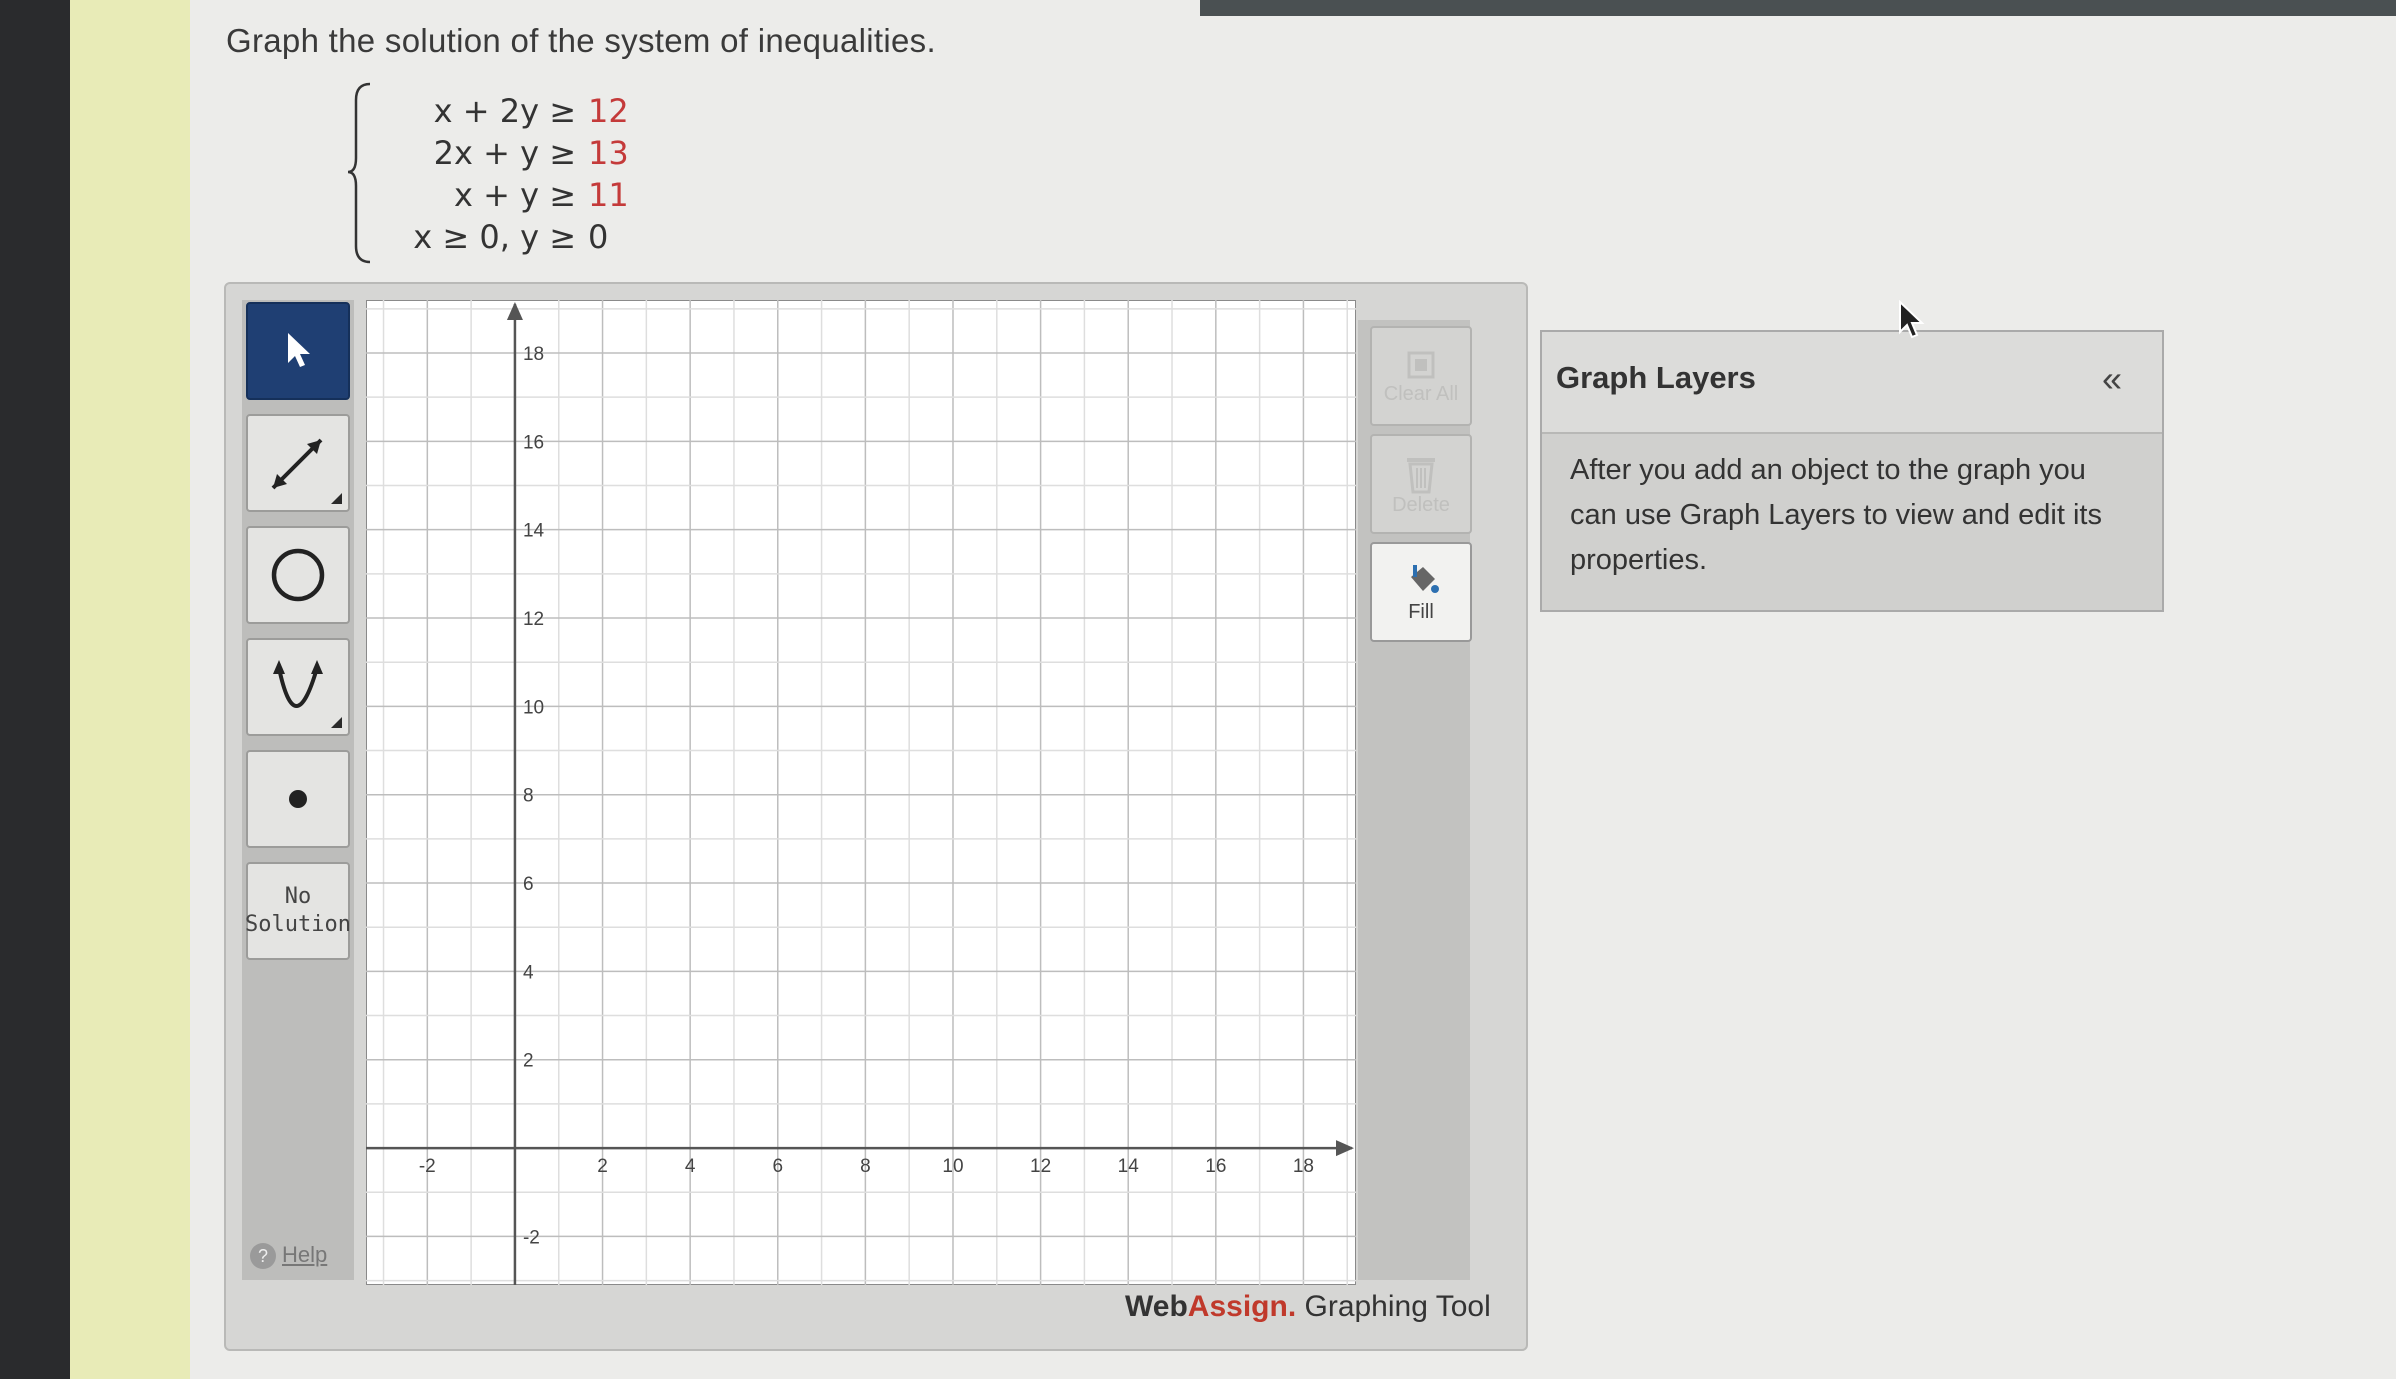 Image resolution: width=2396 pixels, height=1379 pixels. I want to click on x-tick-label: 14, so click(1129, 1166).